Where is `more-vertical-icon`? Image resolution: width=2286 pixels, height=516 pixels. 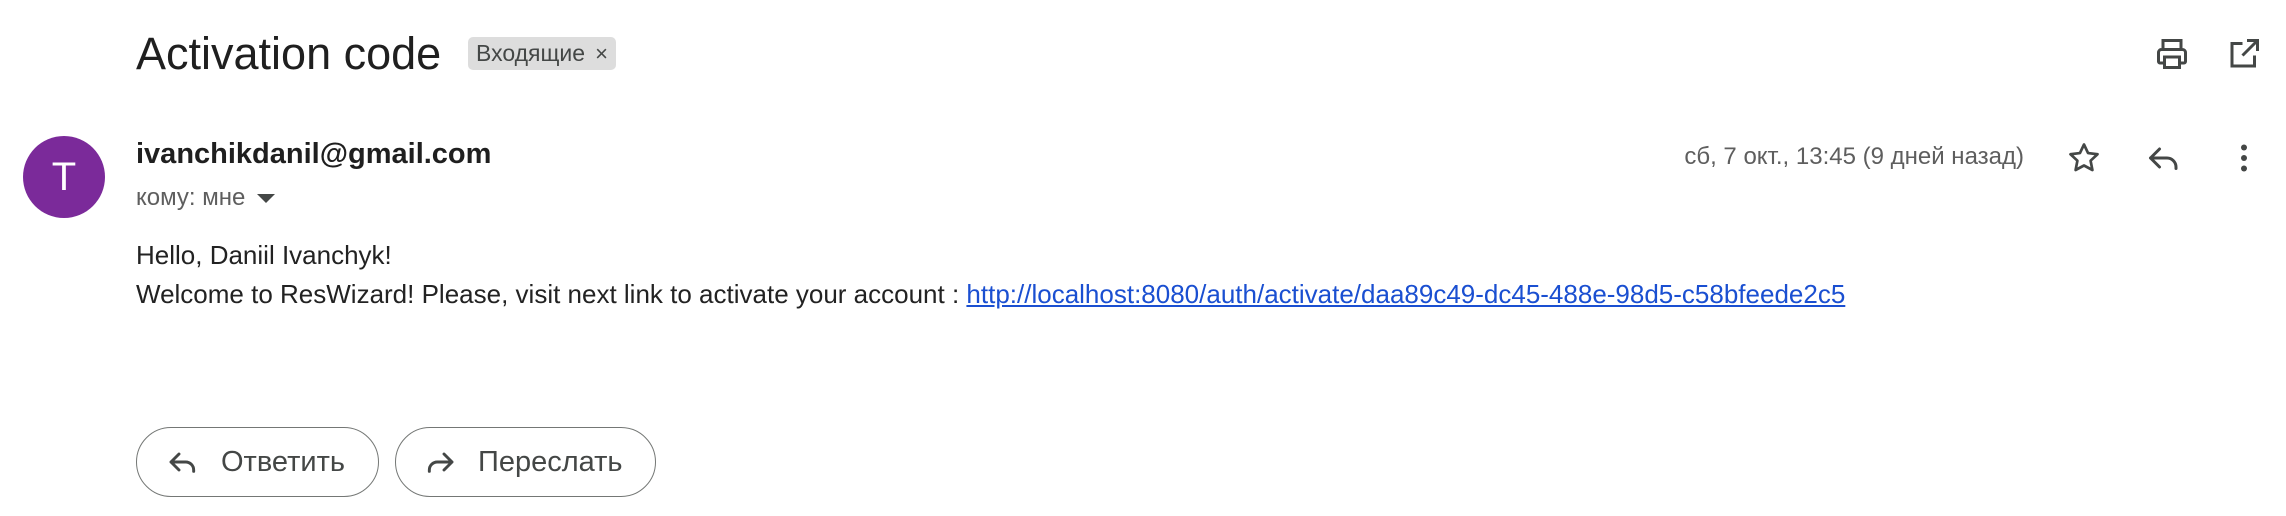
more-vertical-icon is located at coordinates (2244, 158).